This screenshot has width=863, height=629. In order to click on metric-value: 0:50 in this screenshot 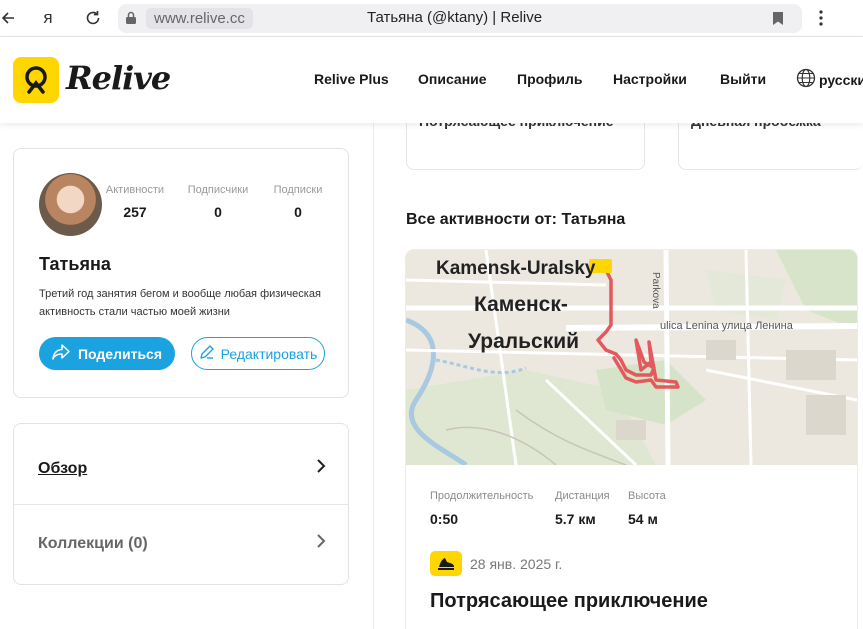, I will do `click(444, 519)`.